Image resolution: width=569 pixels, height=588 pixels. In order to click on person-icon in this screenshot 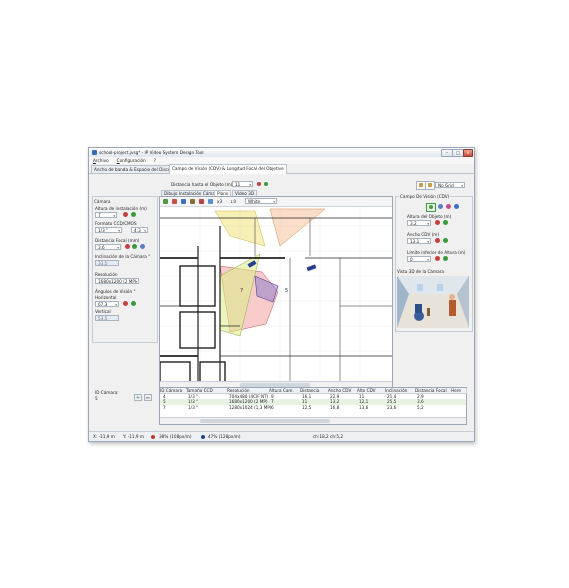, I will do `click(431, 207)`.